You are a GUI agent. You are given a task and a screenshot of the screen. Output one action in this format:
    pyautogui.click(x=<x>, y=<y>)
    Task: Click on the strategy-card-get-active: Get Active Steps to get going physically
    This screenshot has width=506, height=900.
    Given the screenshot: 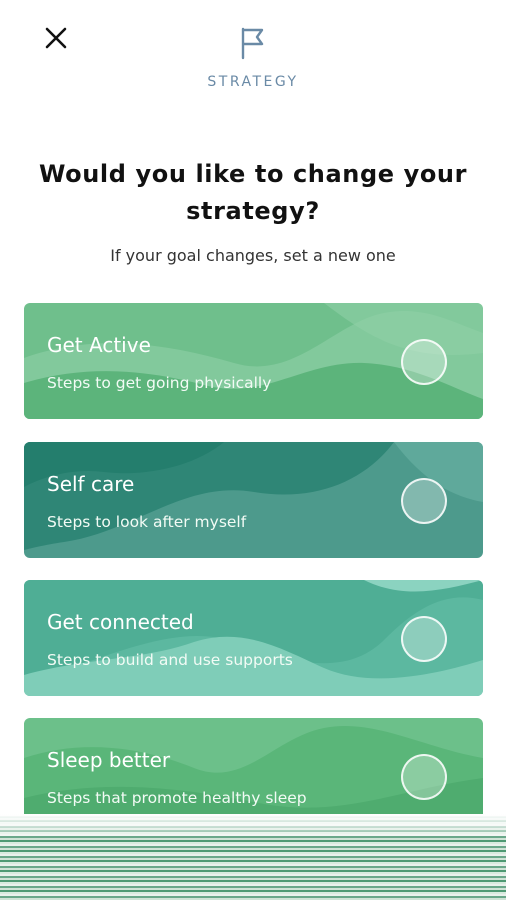 What is the action you would take?
    pyautogui.click(x=253, y=361)
    